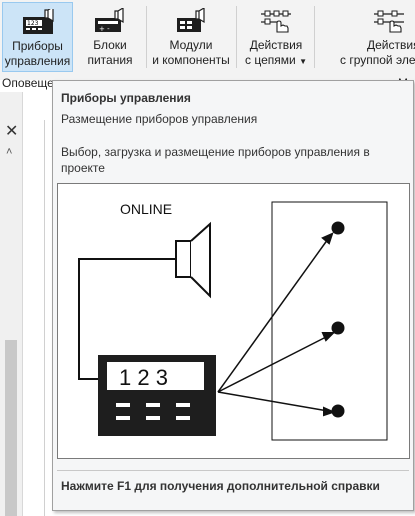 The image size is (415, 516). Describe the element at coordinates (377, 60) in the screenshot. I see `group-actions-label-line2: с группой эле` at that location.